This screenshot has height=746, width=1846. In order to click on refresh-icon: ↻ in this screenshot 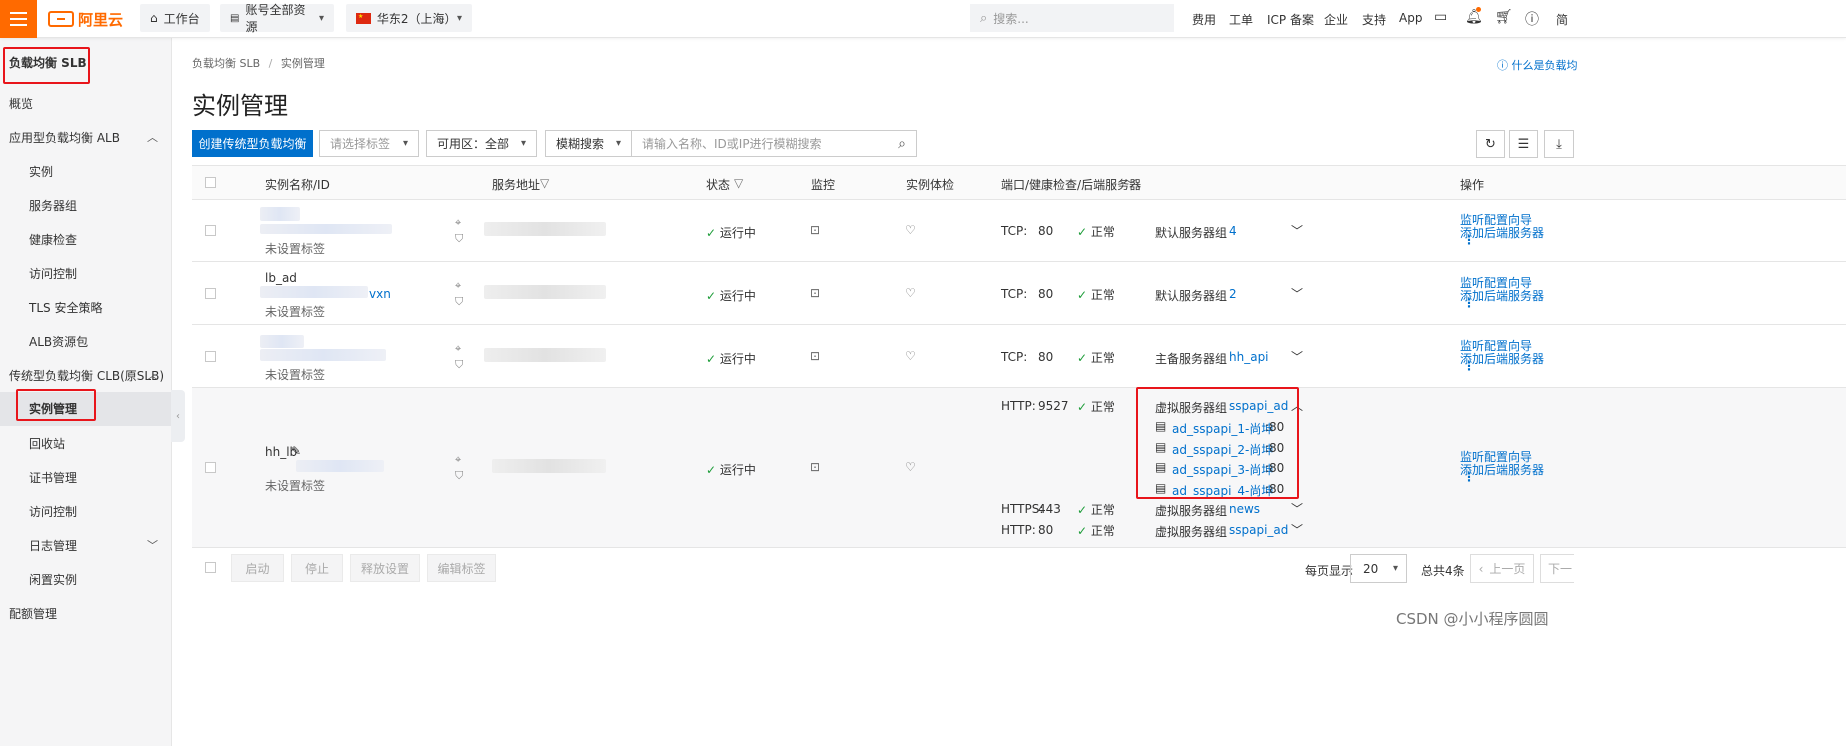, I will do `click(1490, 144)`.